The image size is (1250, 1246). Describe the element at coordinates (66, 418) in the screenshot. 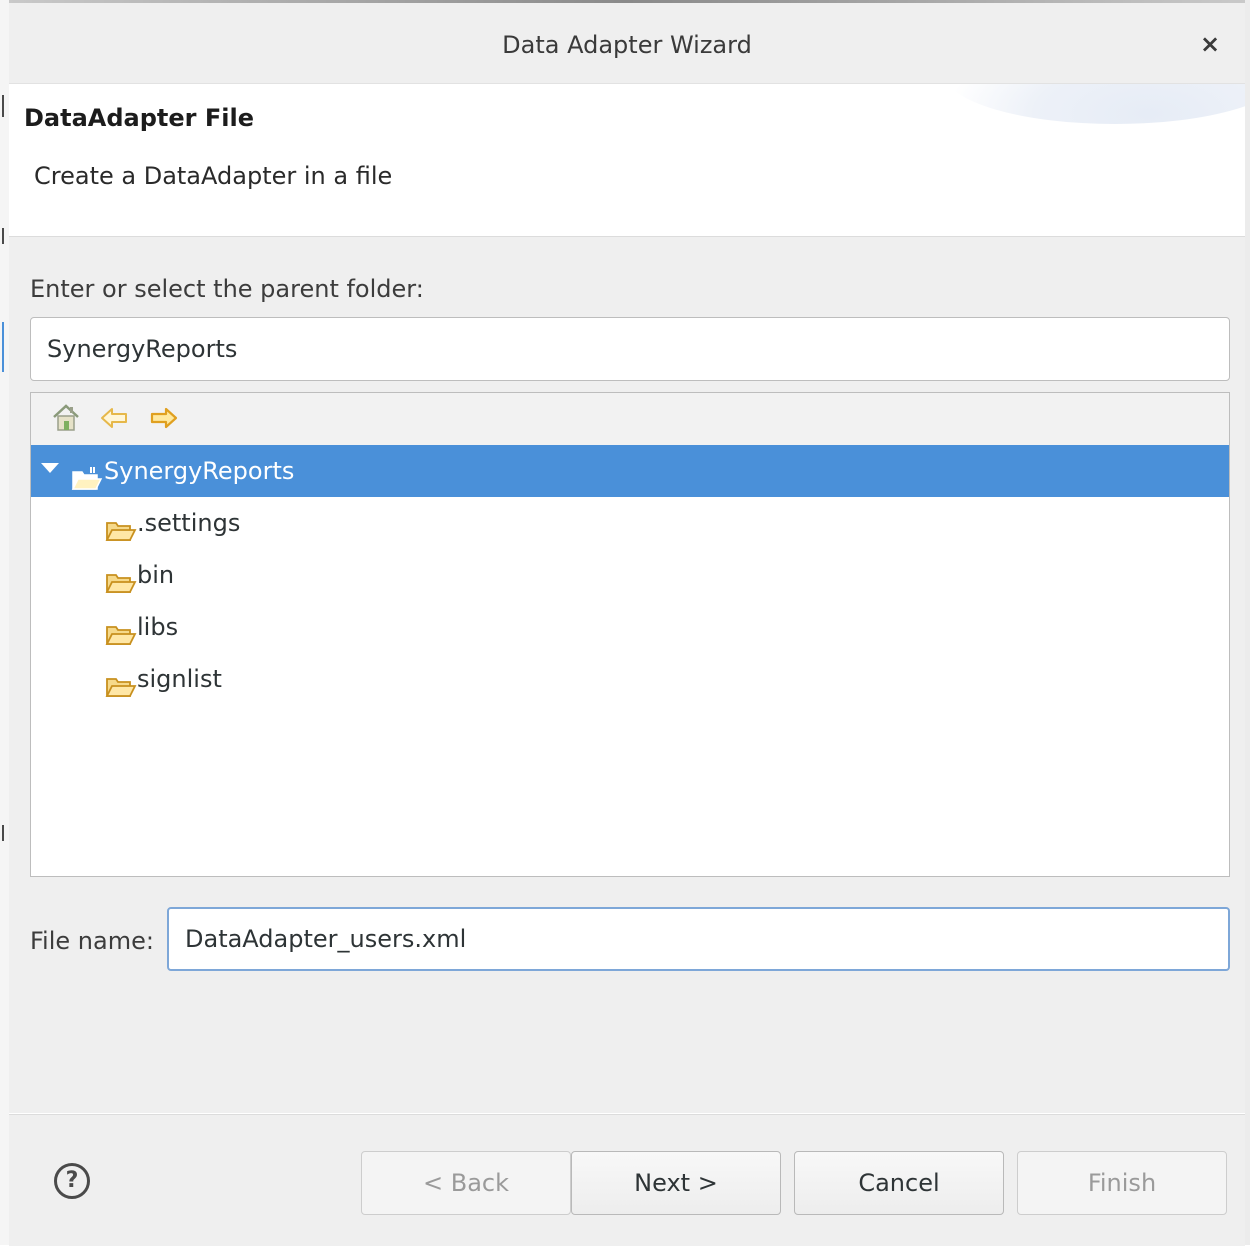

I see `home-icon` at that location.